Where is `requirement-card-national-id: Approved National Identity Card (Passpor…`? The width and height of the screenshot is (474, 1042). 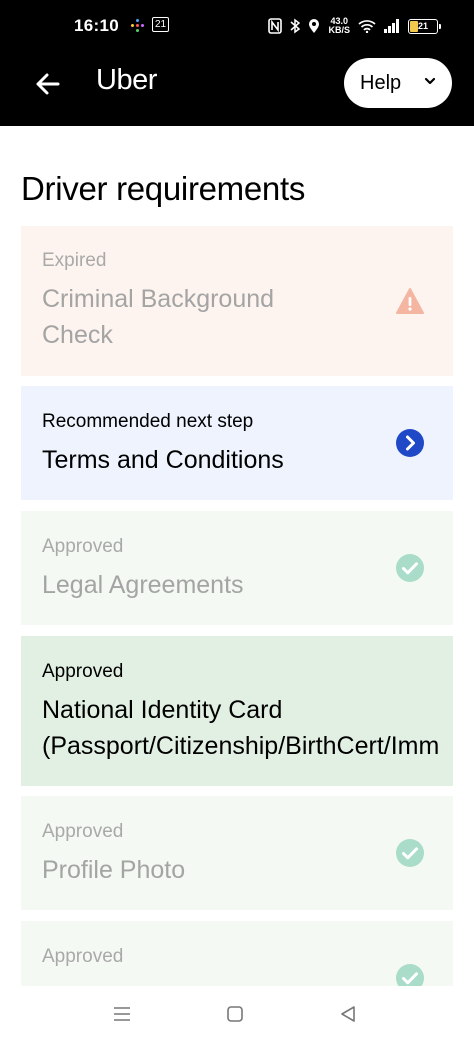 requirement-card-national-id: Approved National Identity Card (Passpor… is located at coordinates (237, 711).